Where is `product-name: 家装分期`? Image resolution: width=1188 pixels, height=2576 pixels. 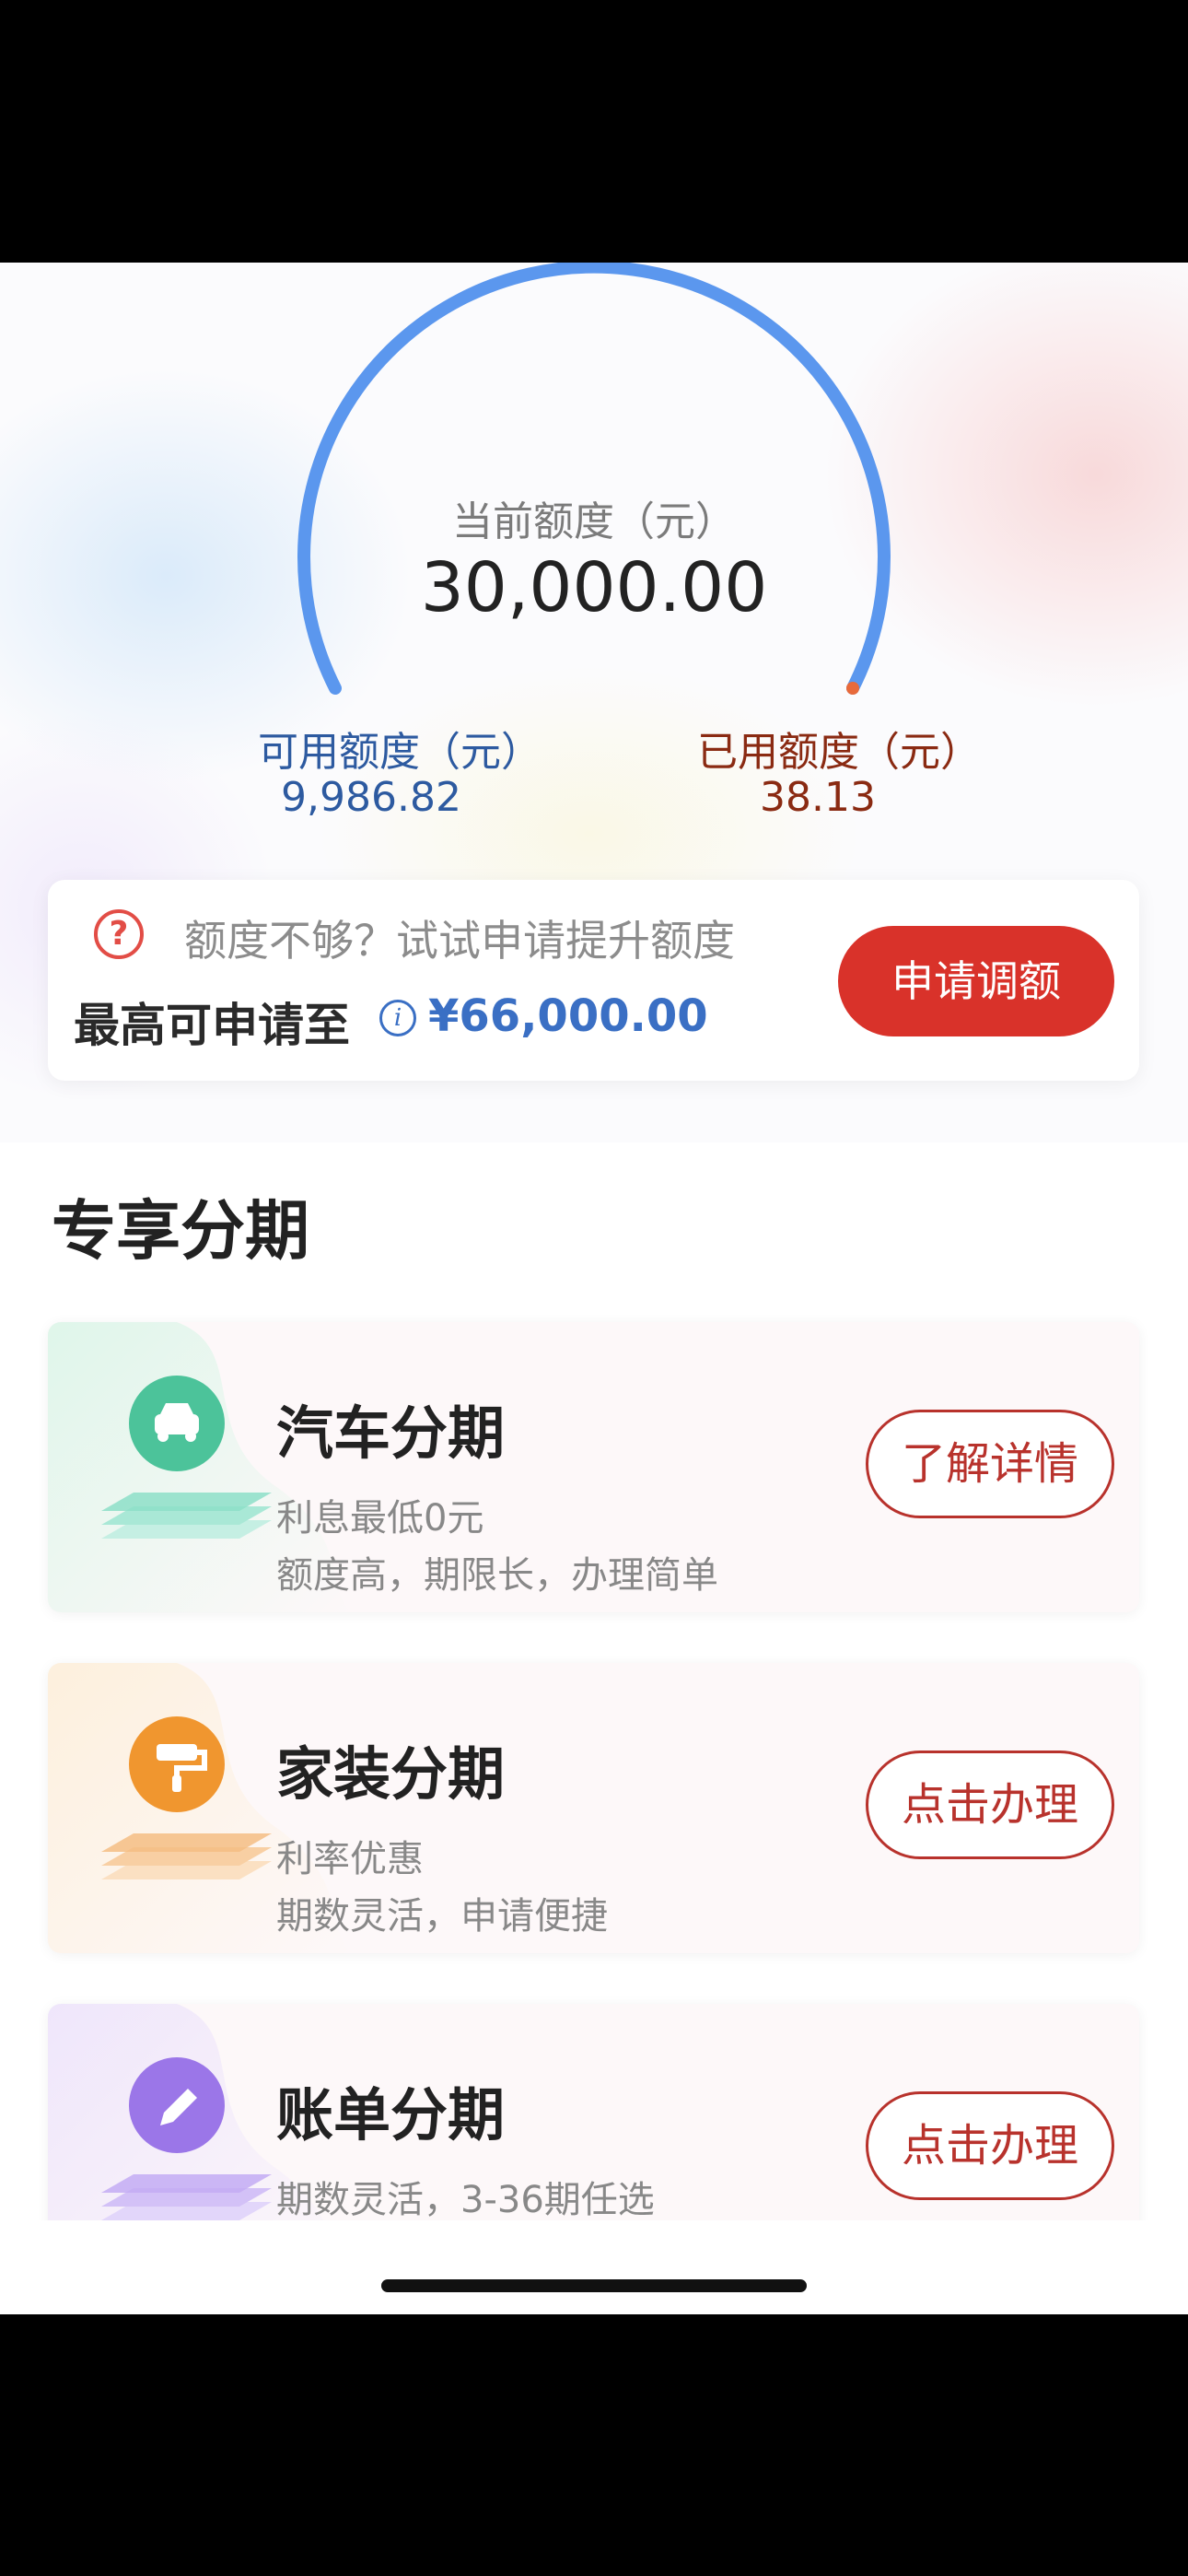
product-name: 家装分期 is located at coordinates (391, 1774).